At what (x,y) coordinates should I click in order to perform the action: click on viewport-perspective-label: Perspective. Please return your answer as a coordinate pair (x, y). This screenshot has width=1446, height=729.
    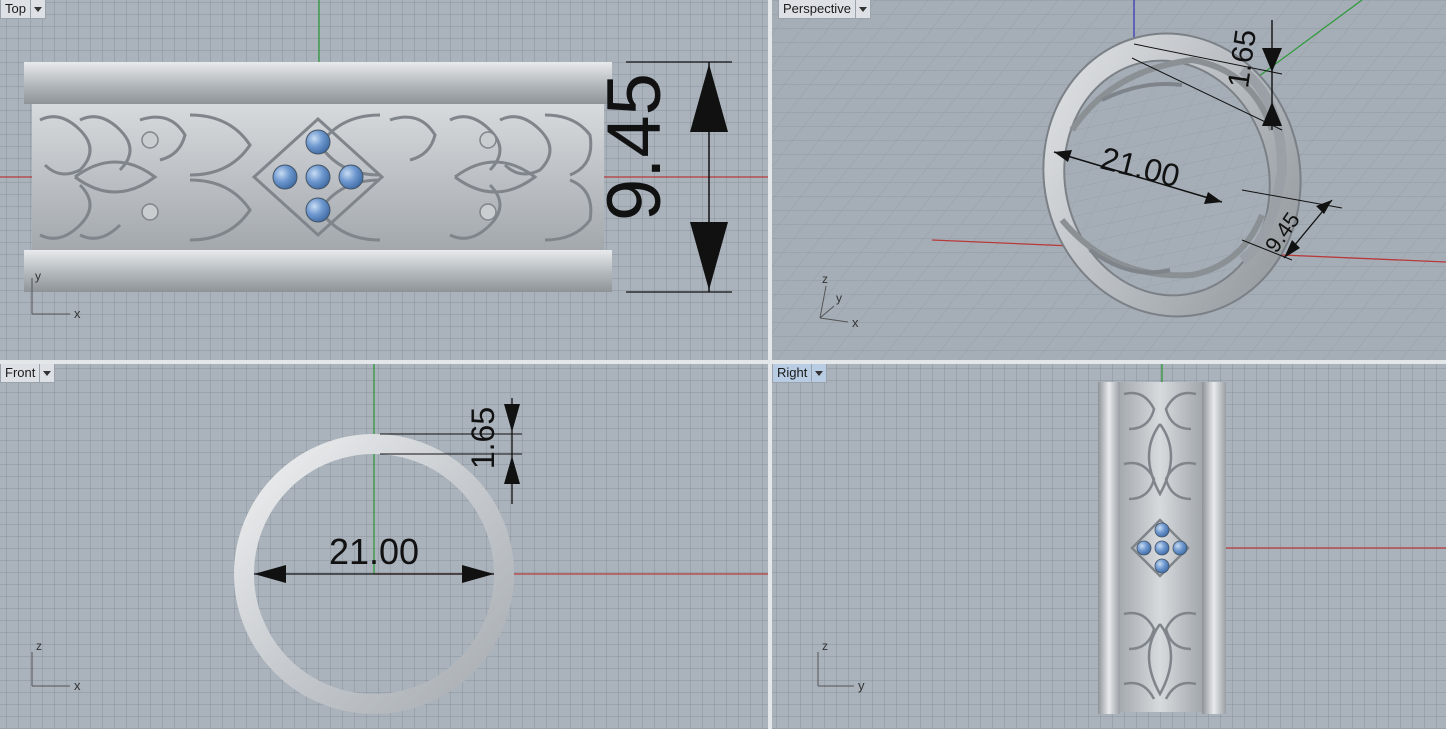
    Looking at the image, I should click on (824, 9).